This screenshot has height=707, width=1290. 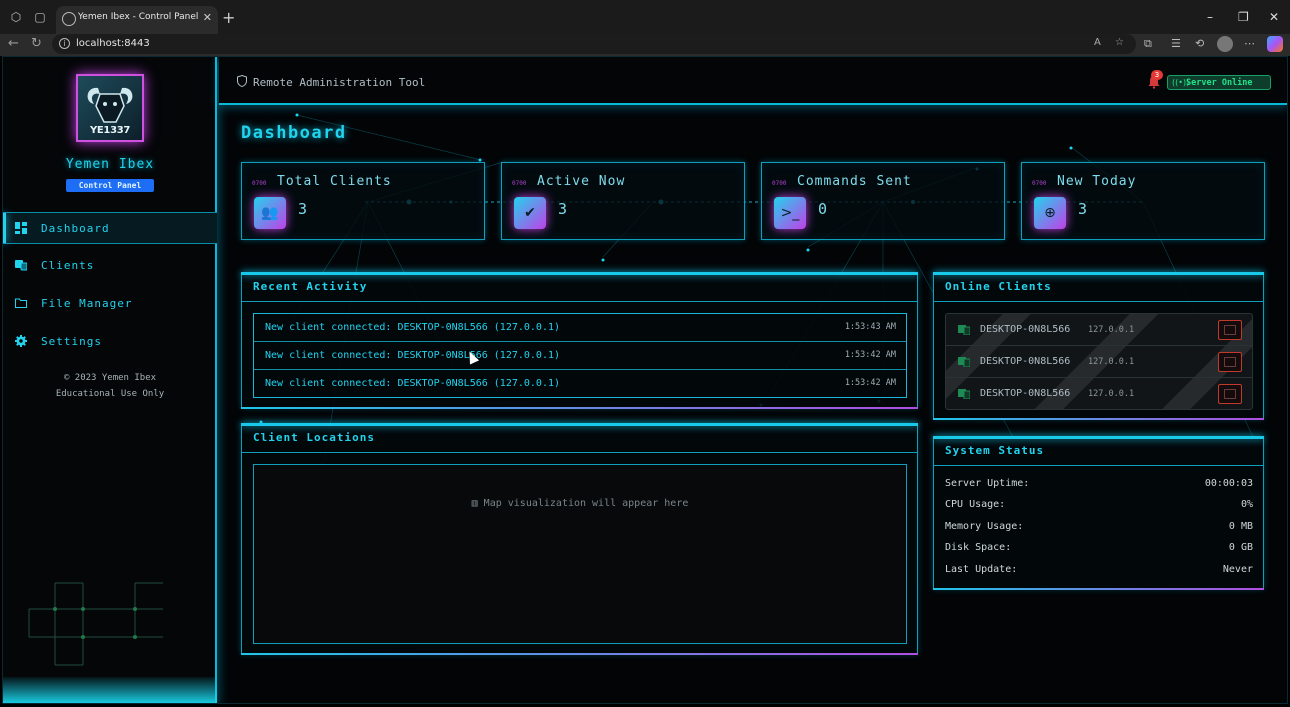 What do you see at coordinates (138, 17) in the screenshot?
I see `tab-title: Yemen Ibex - Control Panel` at bounding box center [138, 17].